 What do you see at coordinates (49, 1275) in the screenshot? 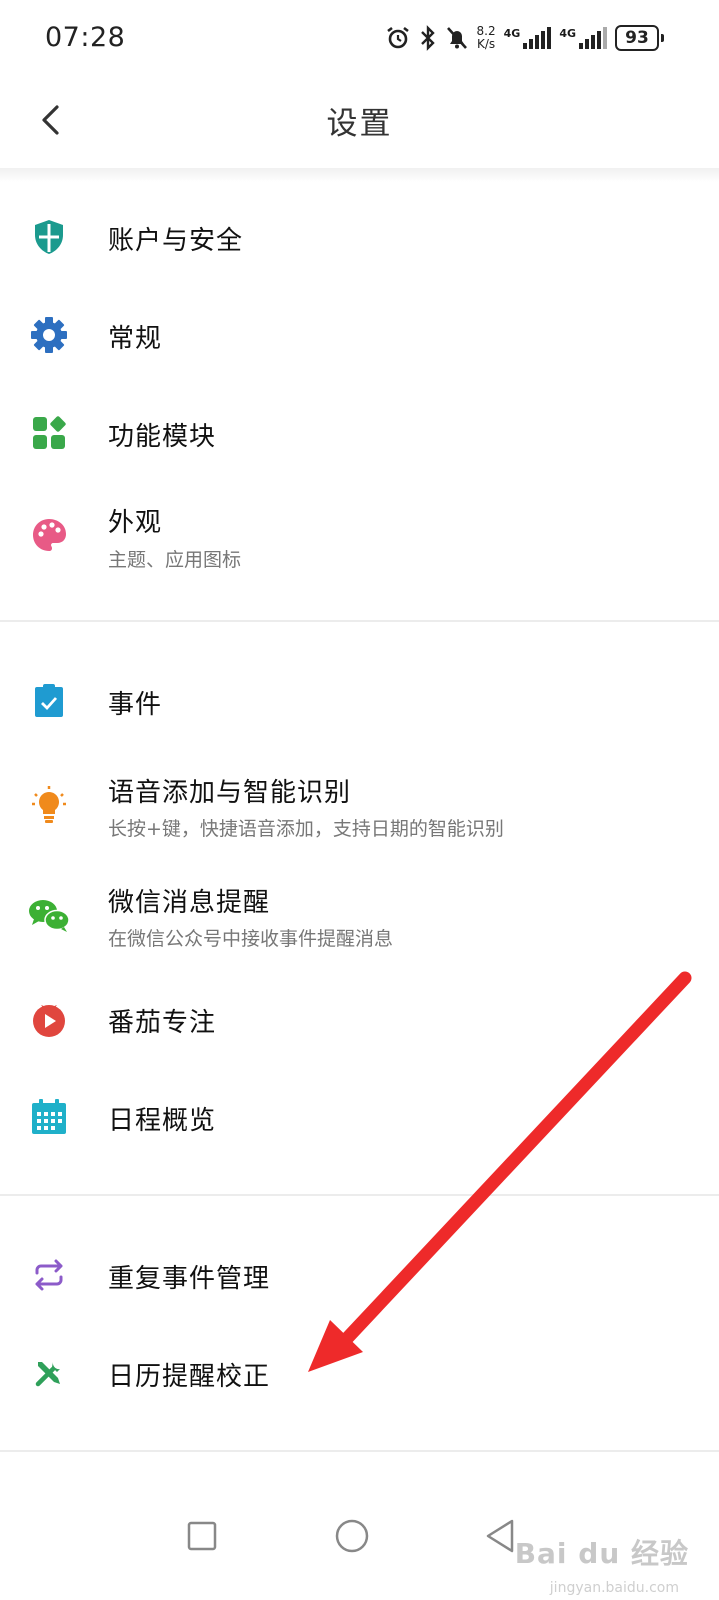
I see `repeat-icon` at bounding box center [49, 1275].